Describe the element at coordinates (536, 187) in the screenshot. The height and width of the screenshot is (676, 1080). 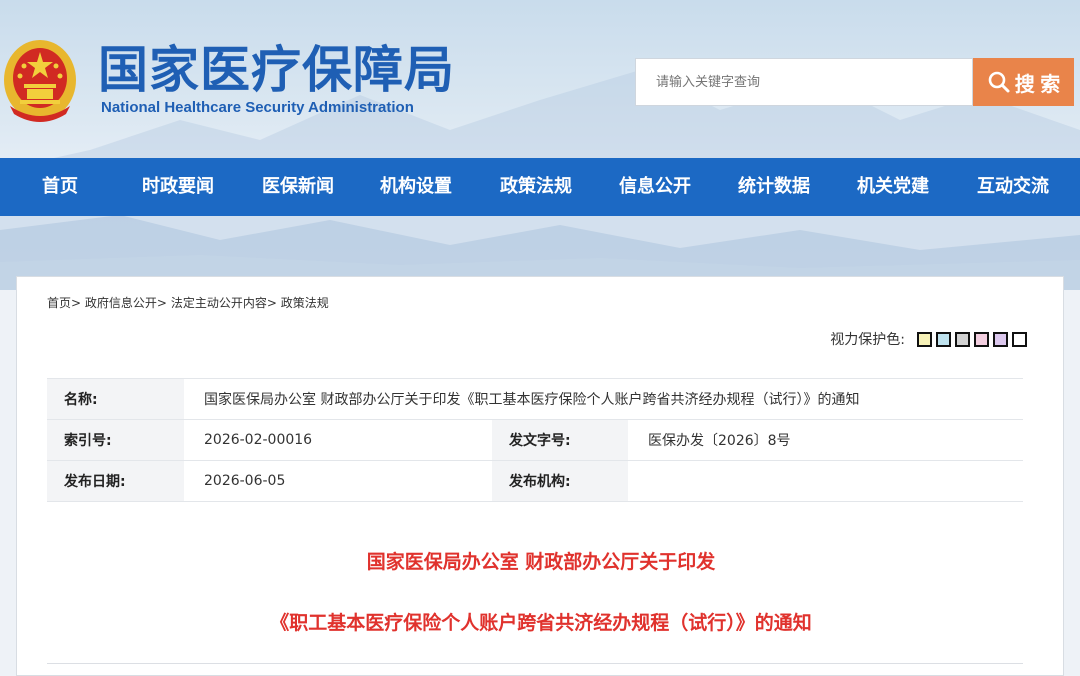
I see `nav-item-policies: 政策法规` at that location.